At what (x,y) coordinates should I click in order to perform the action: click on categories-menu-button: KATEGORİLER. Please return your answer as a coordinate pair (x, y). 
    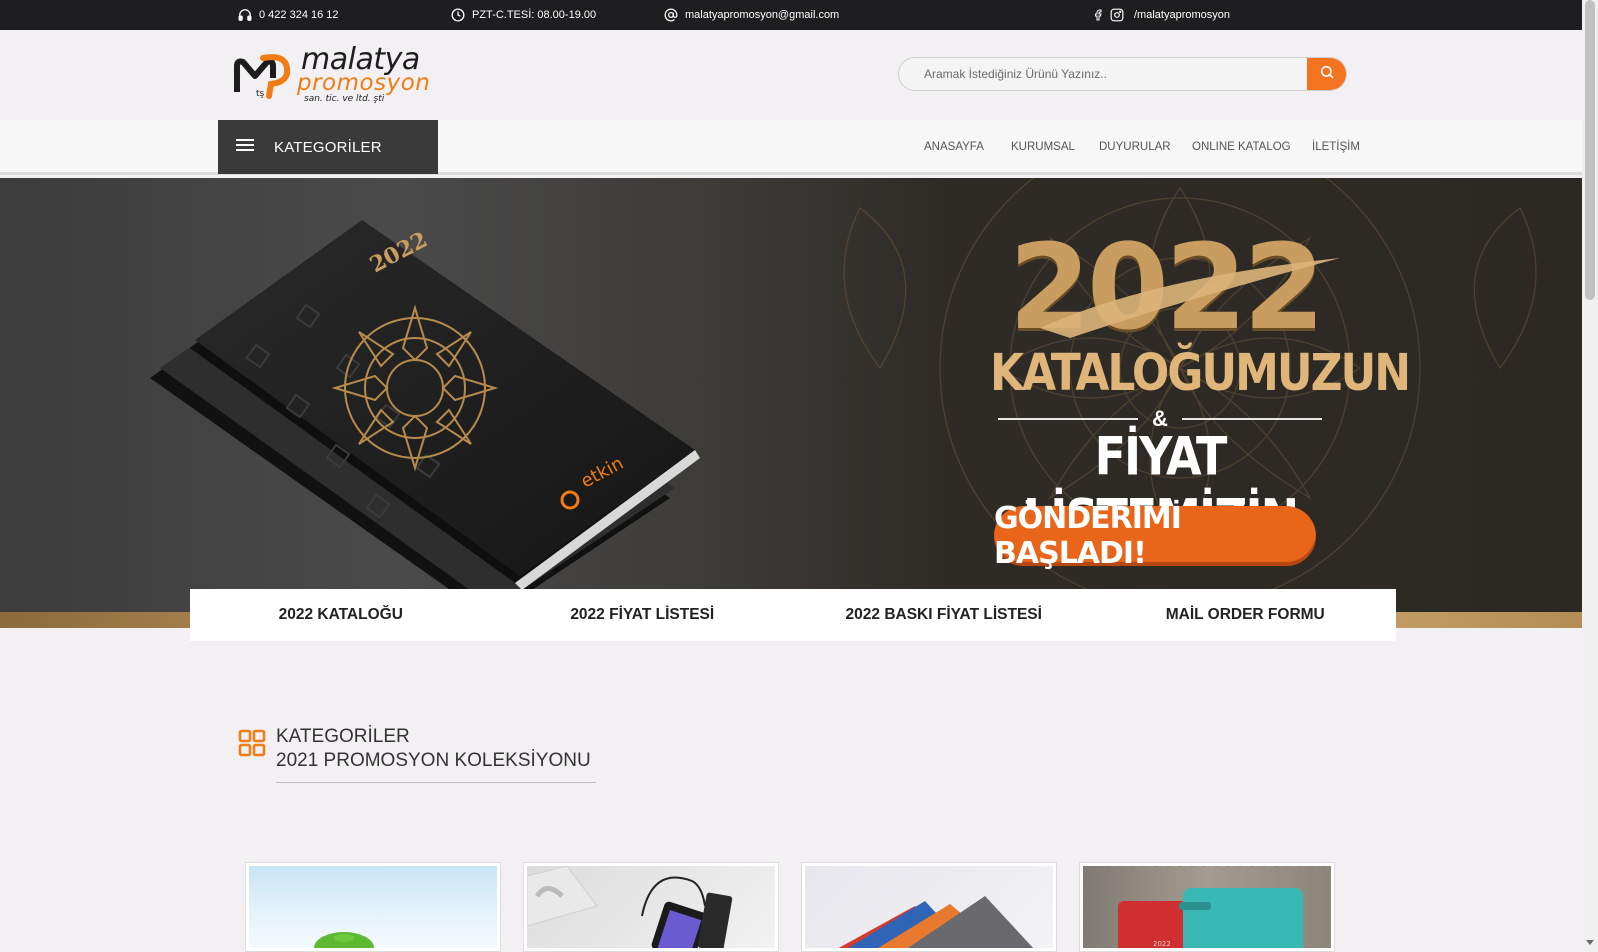
    Looking at the image, I should click on (328, 147).